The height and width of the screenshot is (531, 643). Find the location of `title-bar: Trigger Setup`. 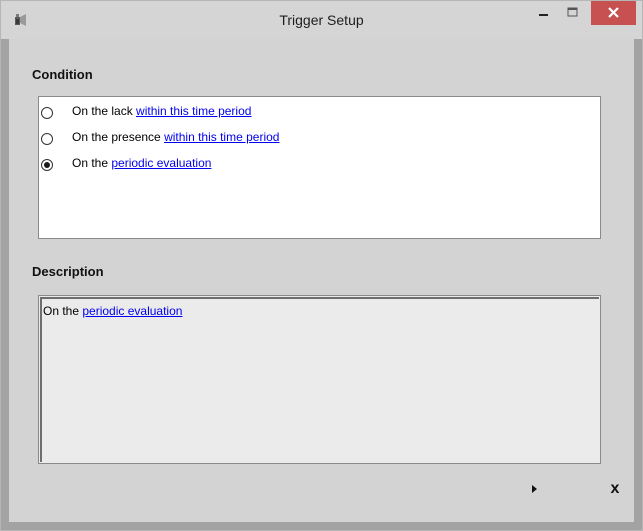

title-bar: Trigger Setup is located at coordinates (321, 20).